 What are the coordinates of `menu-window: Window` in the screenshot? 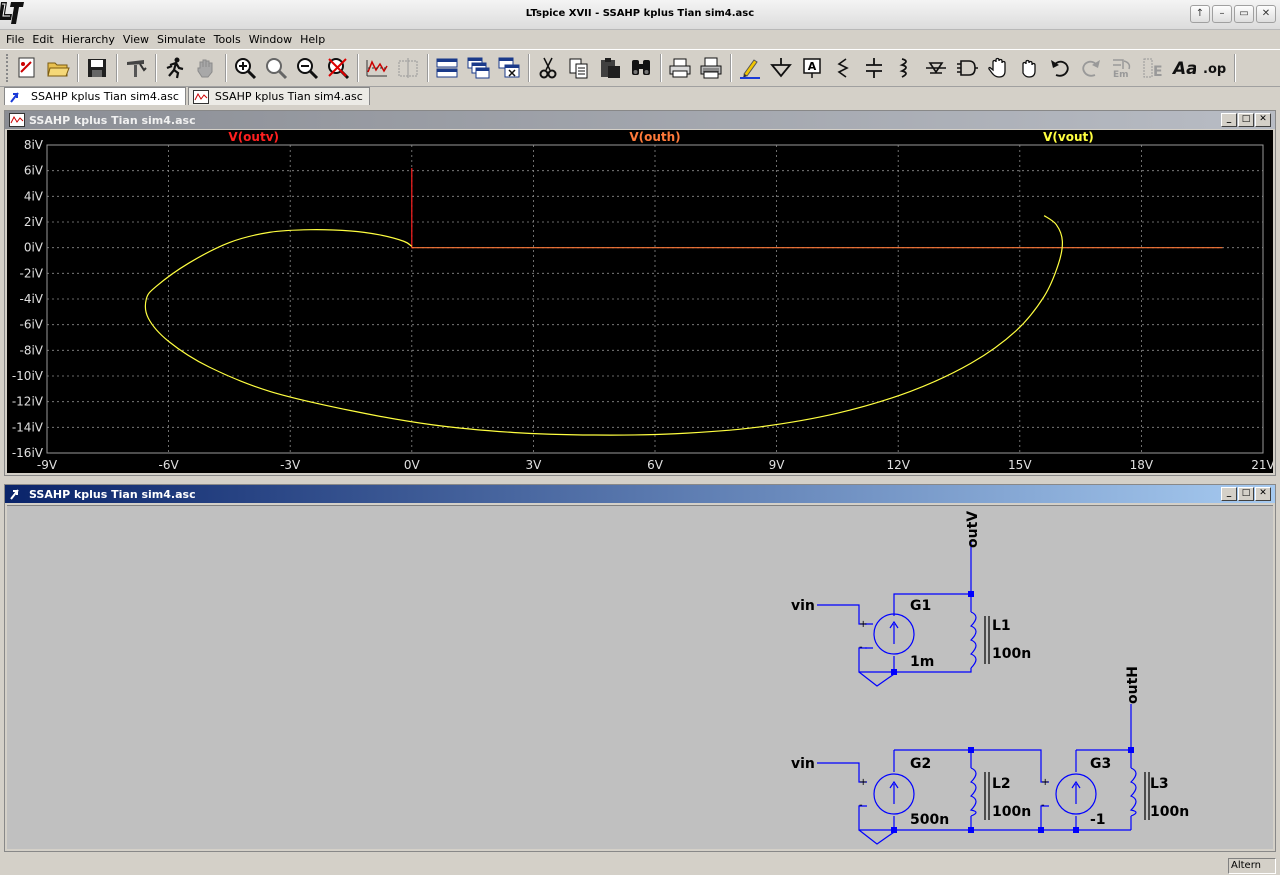 It's located at (270, 39).